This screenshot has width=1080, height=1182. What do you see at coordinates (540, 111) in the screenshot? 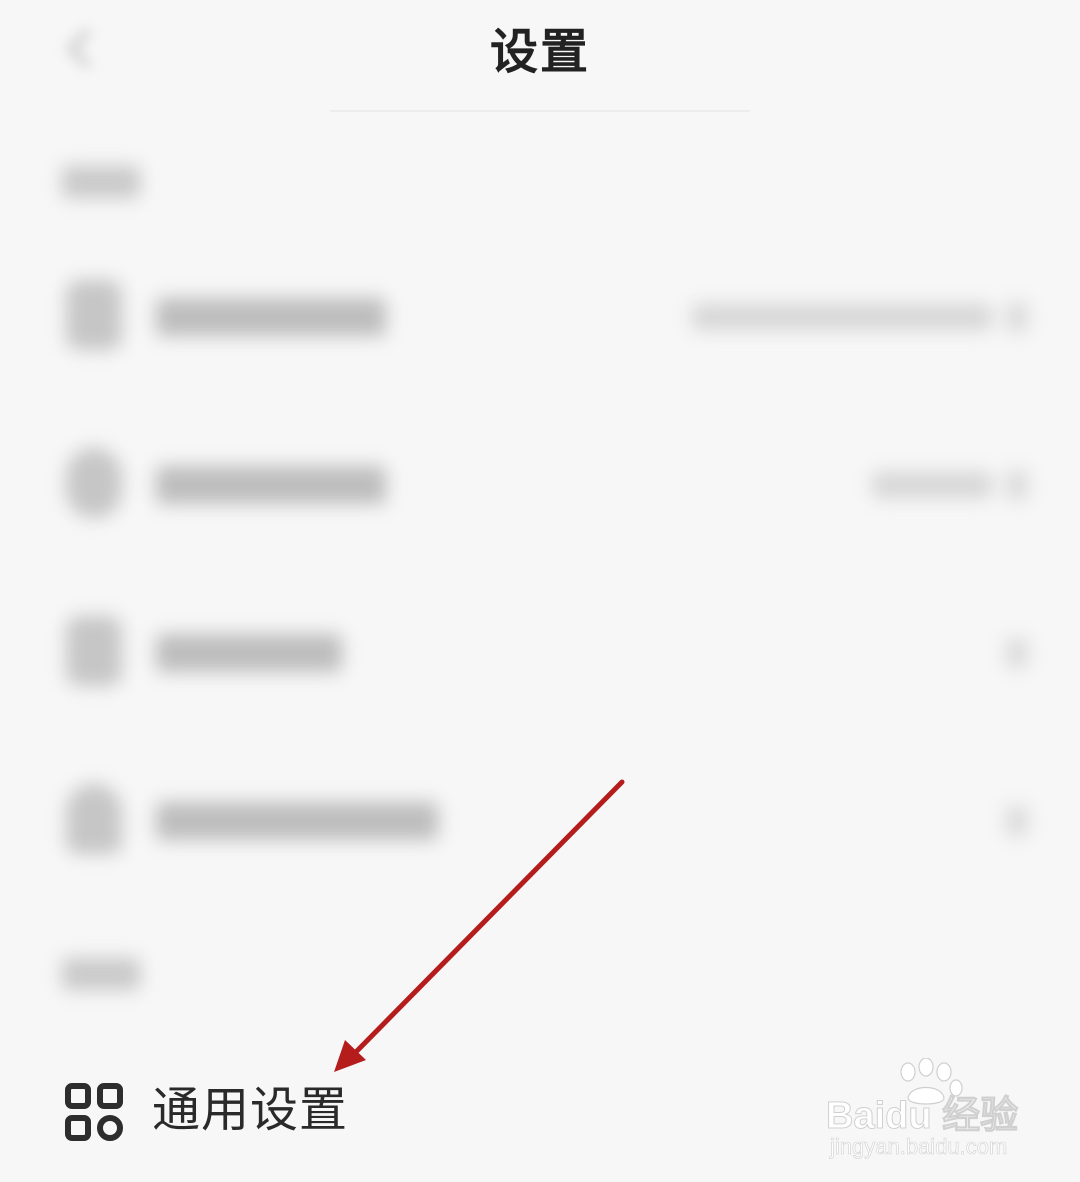
I see `header-divider` at bounding box center [540, 111].